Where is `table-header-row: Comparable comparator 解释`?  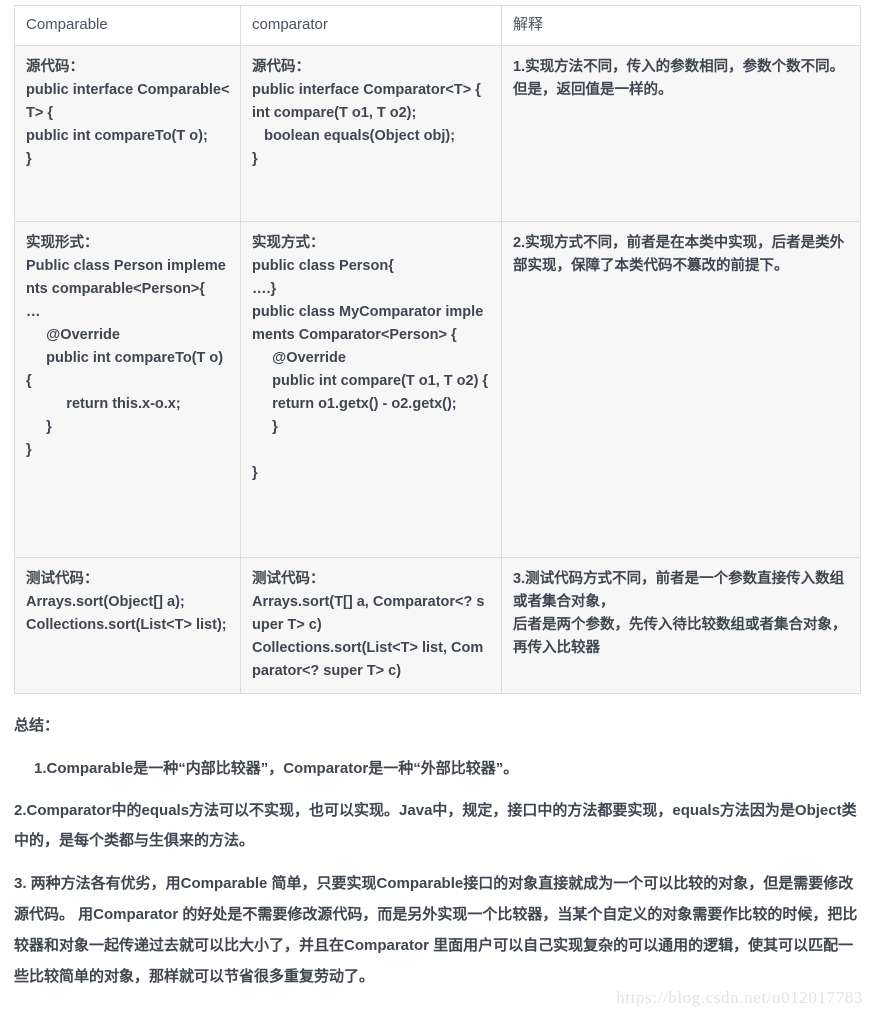
table-header-row: Comparable comparator 解释 is located at coordinates (437, 25).